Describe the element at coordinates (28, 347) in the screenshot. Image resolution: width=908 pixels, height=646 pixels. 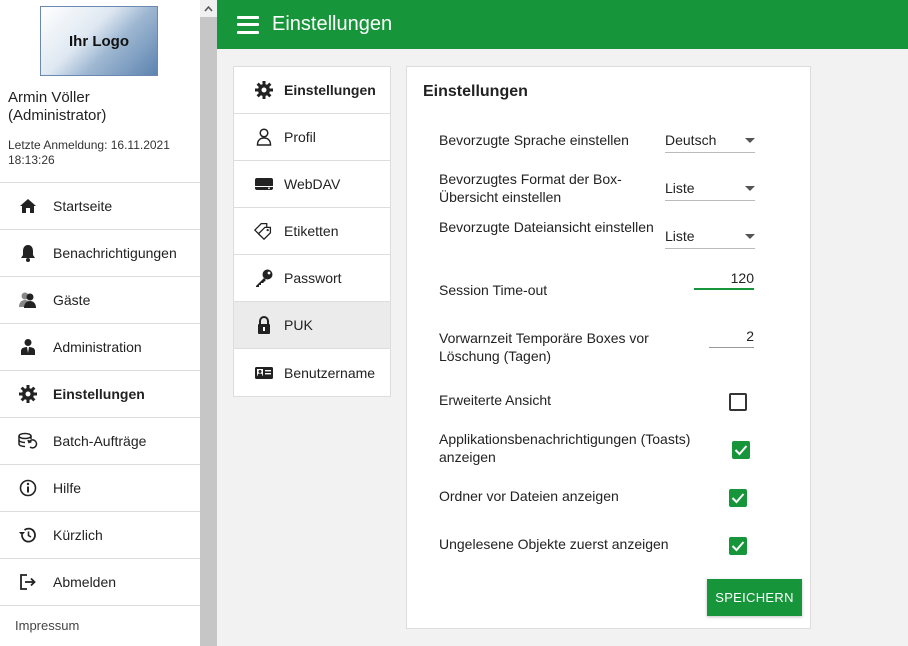
I see `admin-user-icon` at that location.